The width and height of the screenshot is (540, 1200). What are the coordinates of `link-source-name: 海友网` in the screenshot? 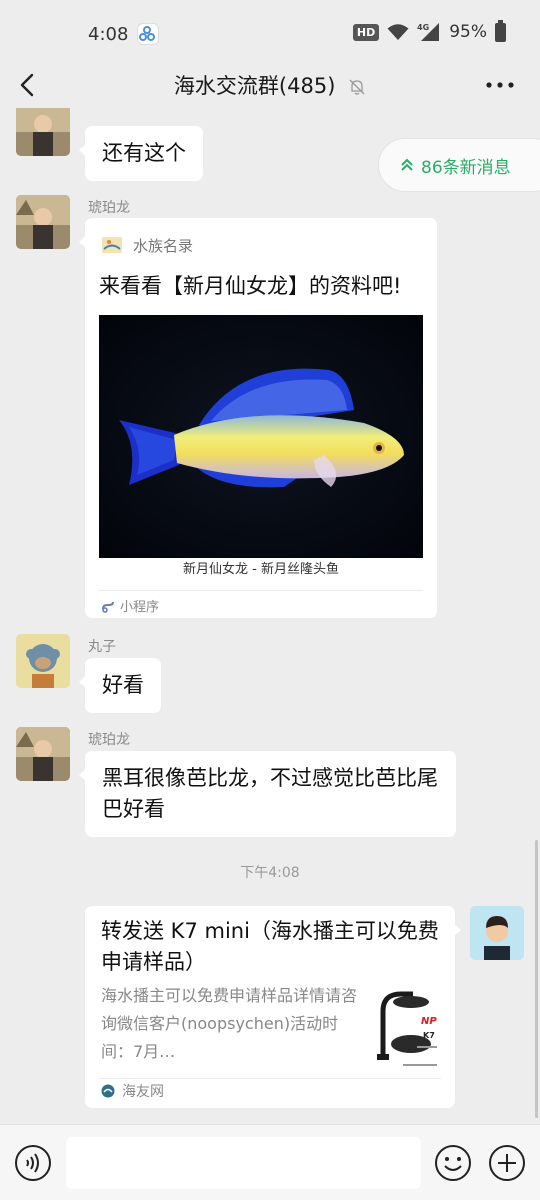 It's located at (143, 1092).